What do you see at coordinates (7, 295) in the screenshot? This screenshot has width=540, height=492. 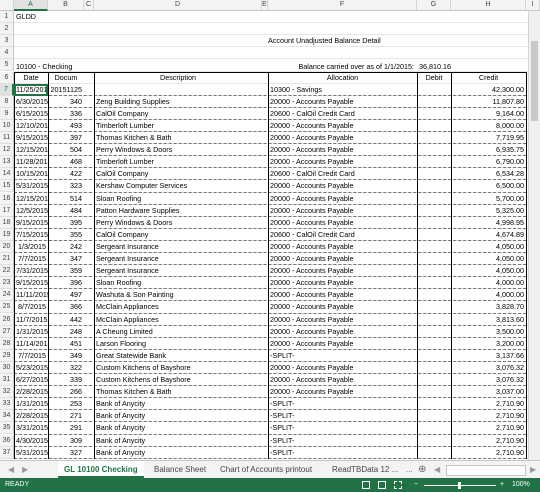 I see `row-header: 24` at bounding box center [7, 295].